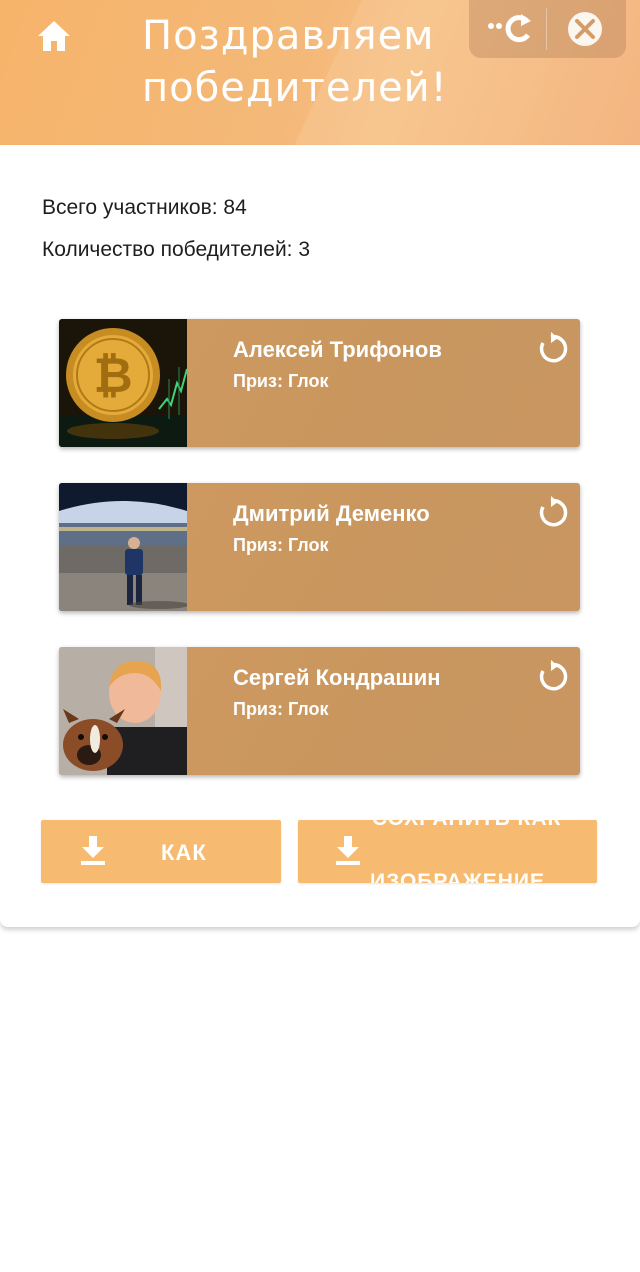  What do you see at coordinates (337, 349) in the screenshot?
I see `winner-name: Алексей Трифонов` at bounding box center [337, 349].